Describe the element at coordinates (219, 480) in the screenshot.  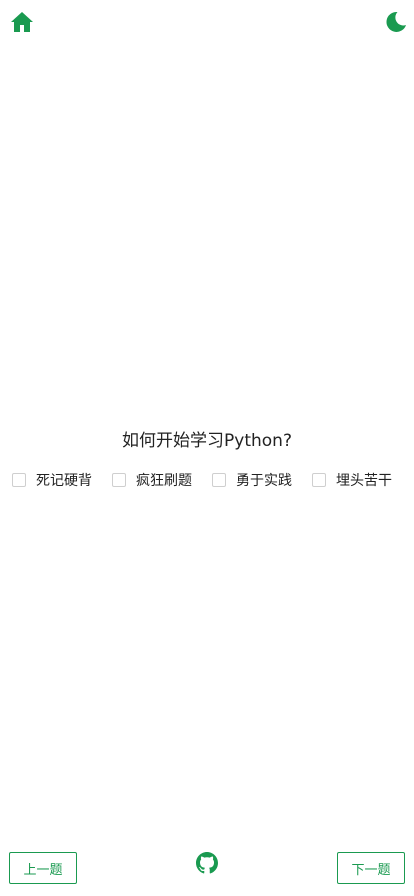
I see `option-3-checkbox` at that location.